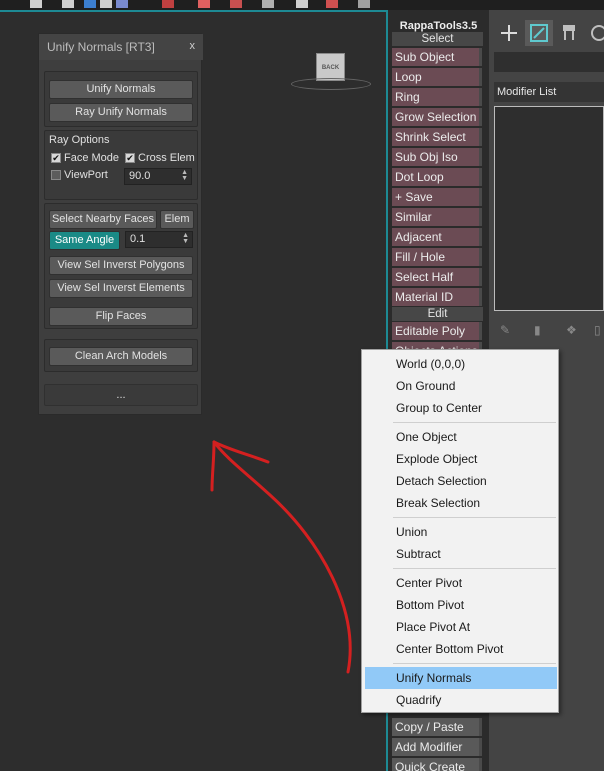 This screenshot has width=604, height=771. What do you see at coordinates (461, 481) in the screenshot?
I see `menu-item-detach-selection: Detach Selection` at bounding box center [461, 481].